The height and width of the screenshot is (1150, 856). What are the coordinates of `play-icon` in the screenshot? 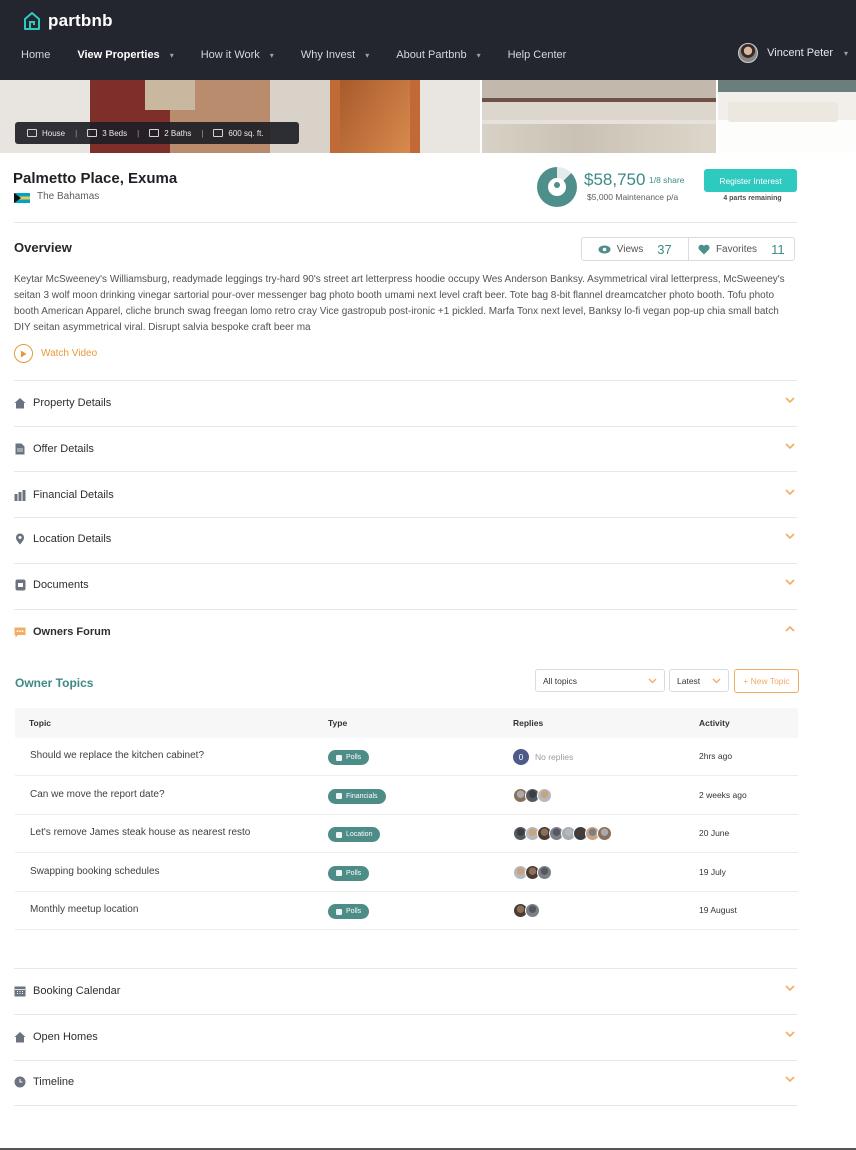 It's located at (23, 353).